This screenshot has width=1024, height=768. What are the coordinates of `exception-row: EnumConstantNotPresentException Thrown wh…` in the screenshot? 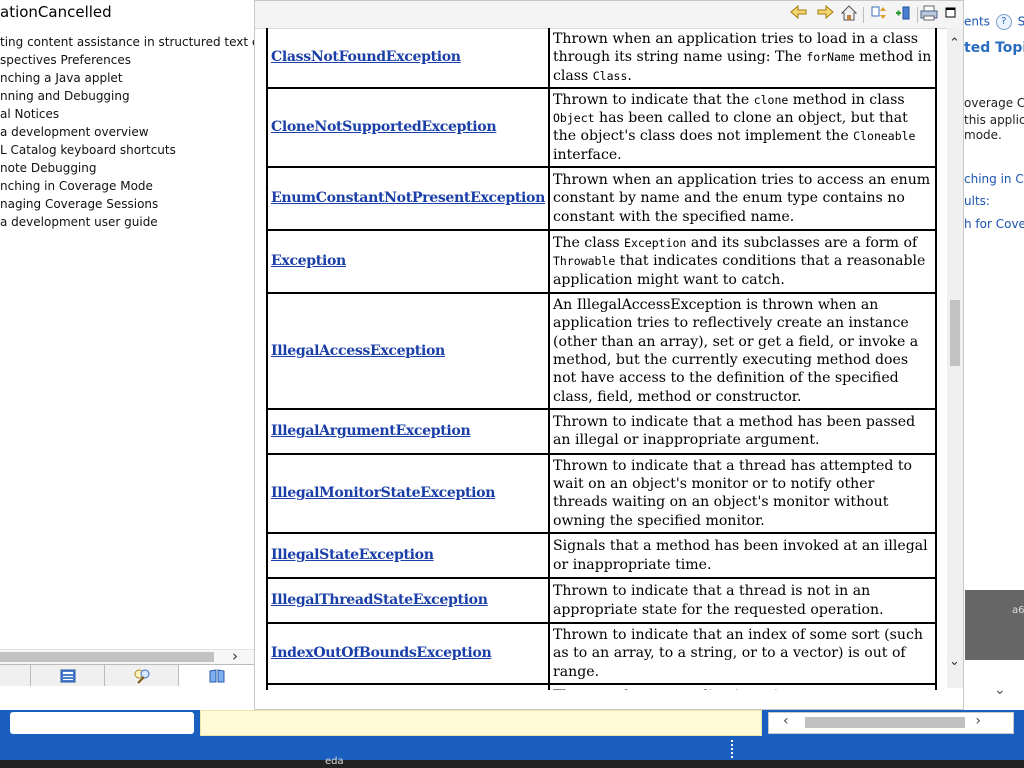 It's located at (601, 199).